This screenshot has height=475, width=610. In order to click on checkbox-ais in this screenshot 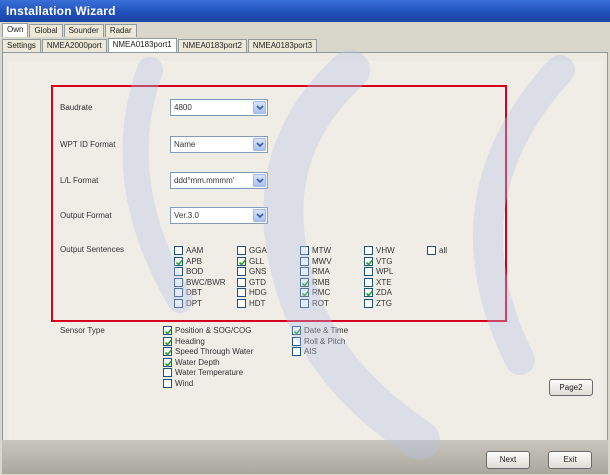, I will do `click(296, 351)`.